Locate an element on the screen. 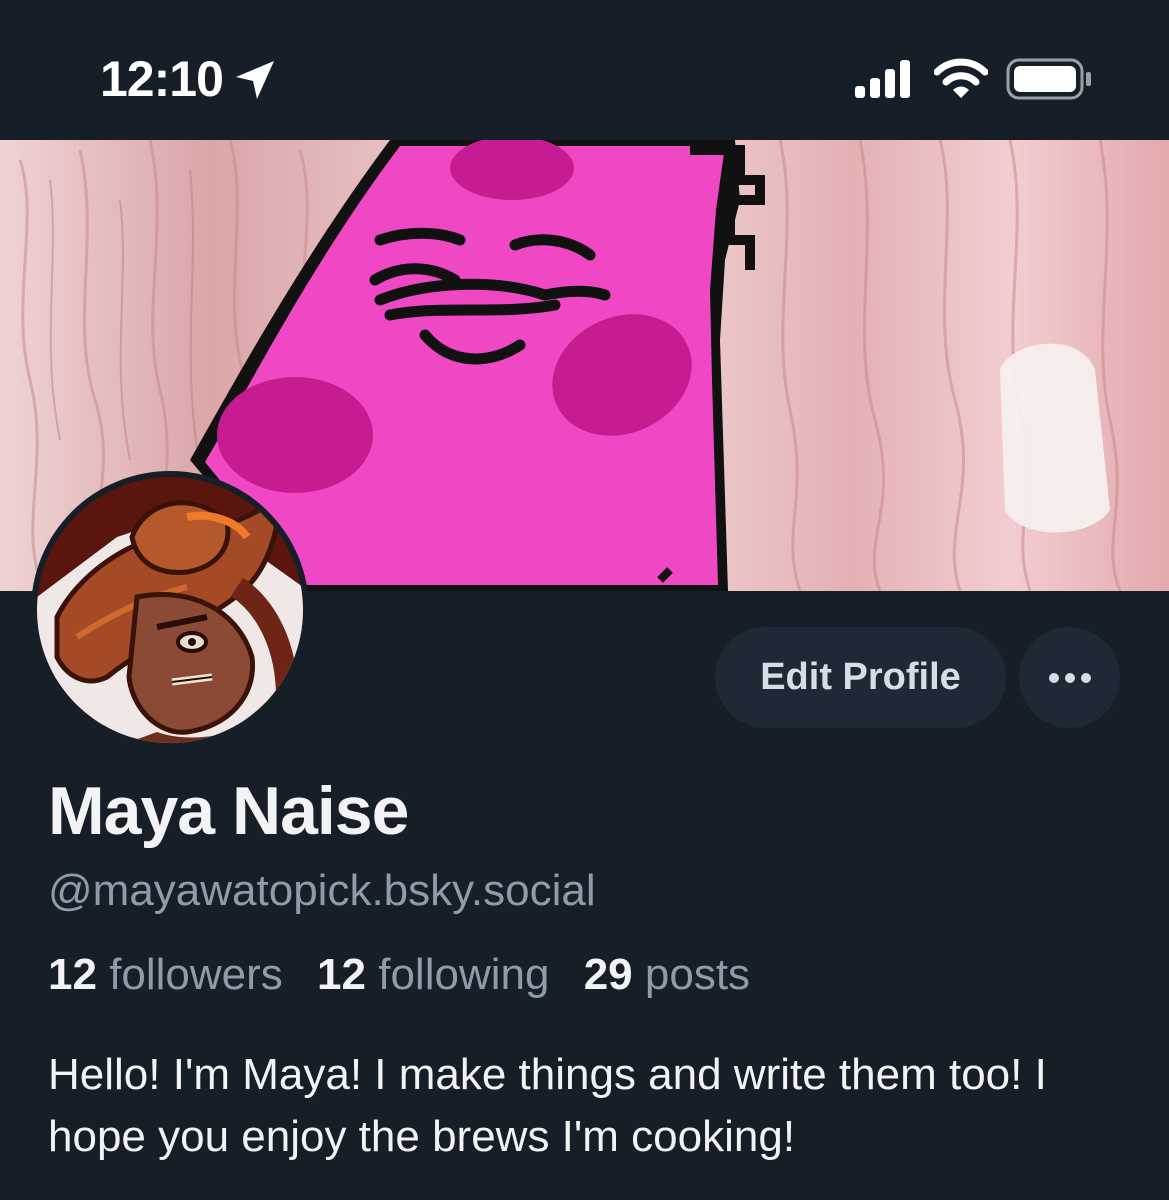  posts-stat: 29 posts is located at coordinates (667, 974).